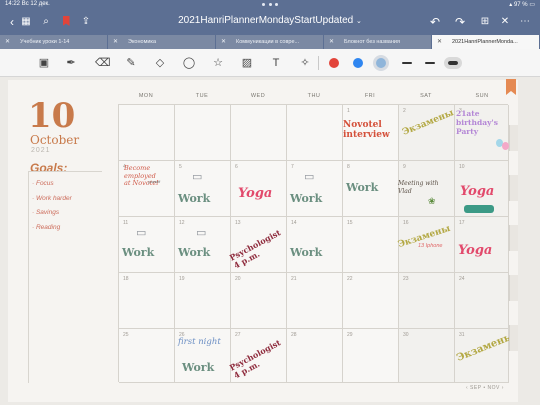 The image size is (540, 405). I want to click on day-cell: 22, so click(371, 301).